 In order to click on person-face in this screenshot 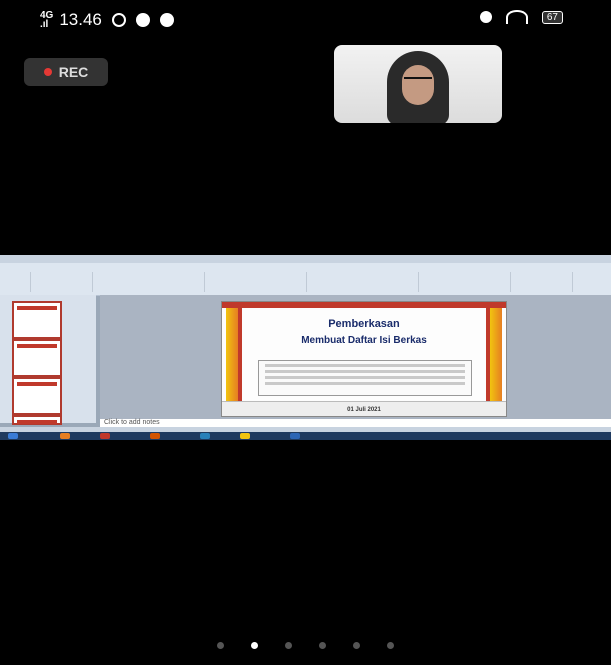, I will do `click(418, 85)`.